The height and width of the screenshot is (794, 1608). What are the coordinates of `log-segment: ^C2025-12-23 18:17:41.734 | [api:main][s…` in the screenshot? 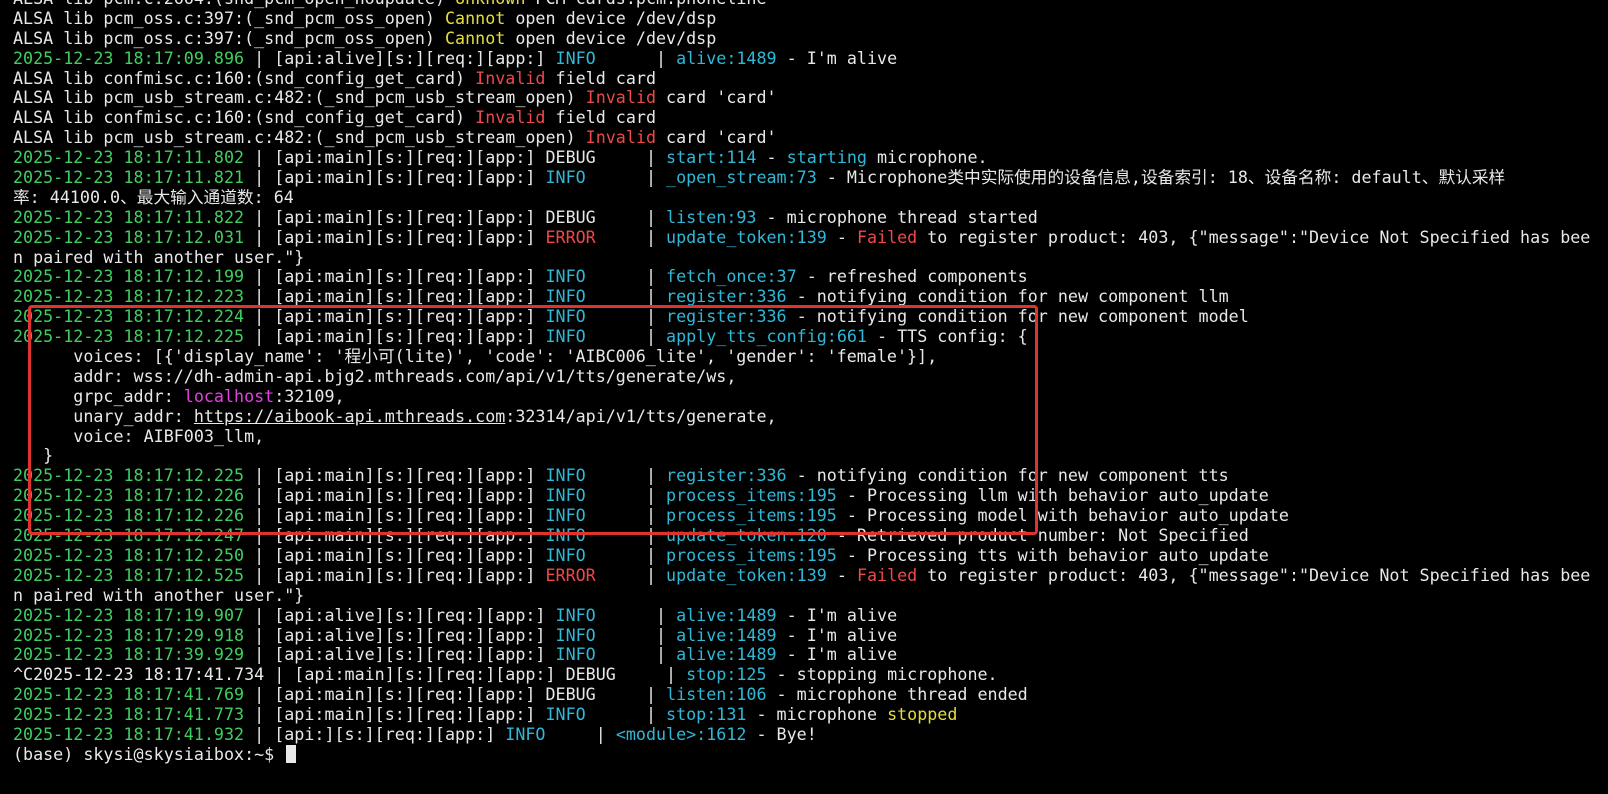 It's located at (334, 674).